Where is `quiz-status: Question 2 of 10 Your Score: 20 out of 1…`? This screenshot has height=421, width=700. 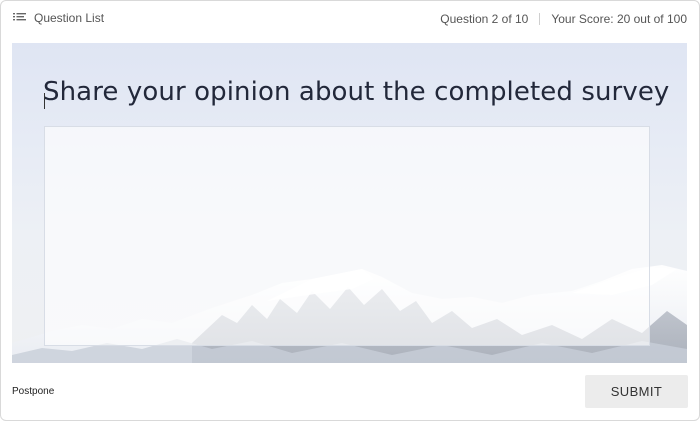 quiz-status: Question 2 of 10 Your Score: 20 out of 1… is located at coordinates (563, 19).